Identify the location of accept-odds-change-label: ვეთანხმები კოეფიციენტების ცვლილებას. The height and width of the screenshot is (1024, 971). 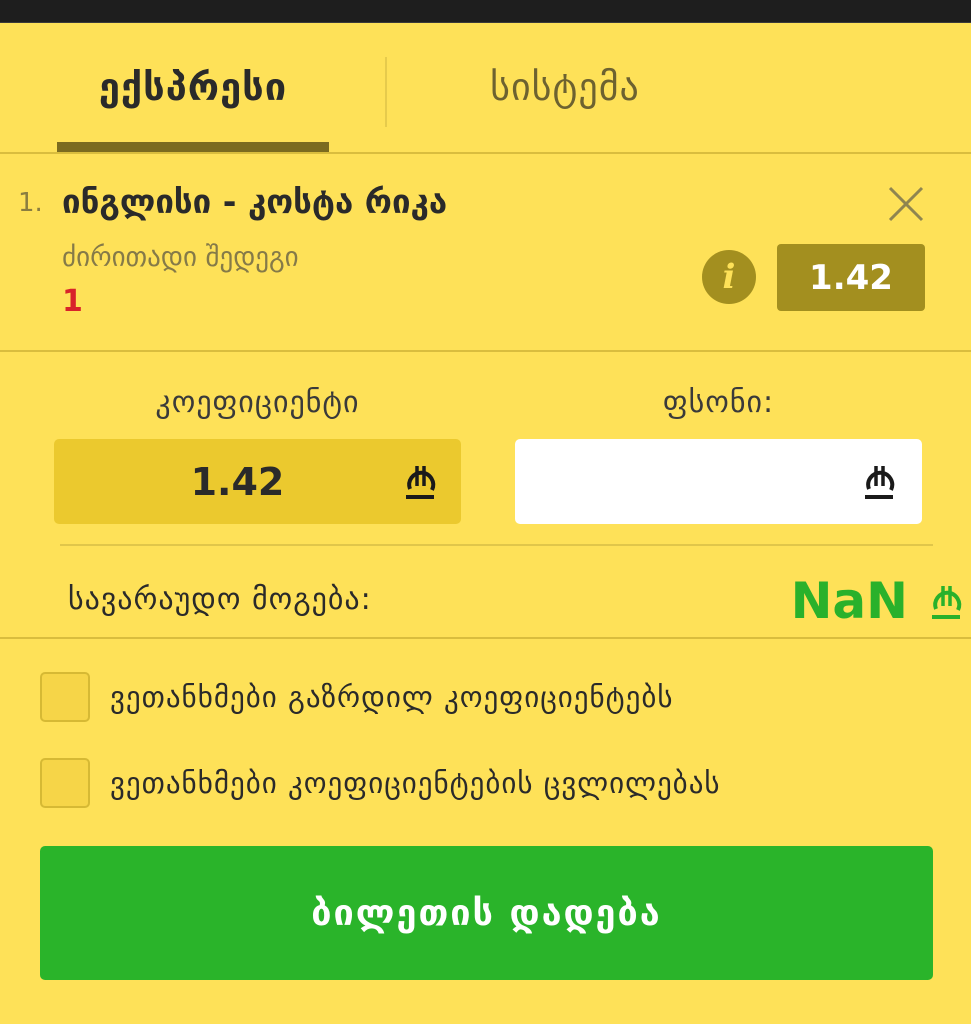
(415, 783).